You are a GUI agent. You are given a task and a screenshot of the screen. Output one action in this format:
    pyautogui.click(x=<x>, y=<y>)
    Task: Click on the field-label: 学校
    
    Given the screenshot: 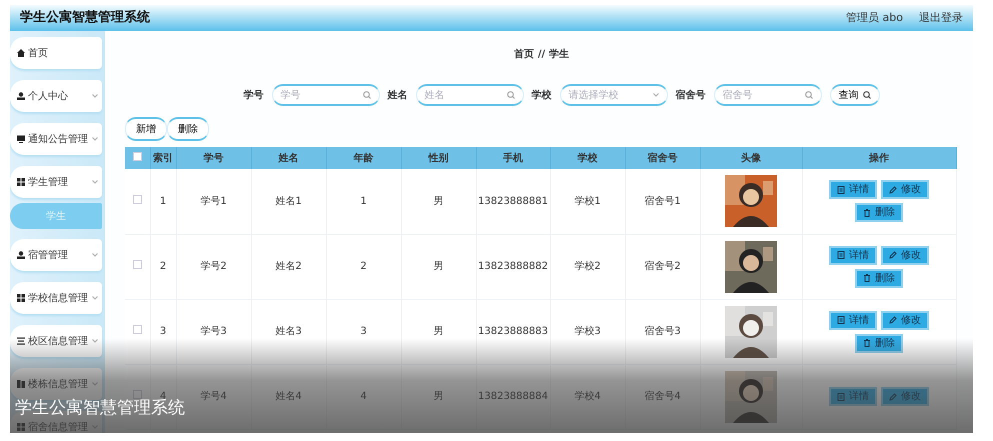 What is the action you would take?
    pyautogui.click(x=542, y=95)
    